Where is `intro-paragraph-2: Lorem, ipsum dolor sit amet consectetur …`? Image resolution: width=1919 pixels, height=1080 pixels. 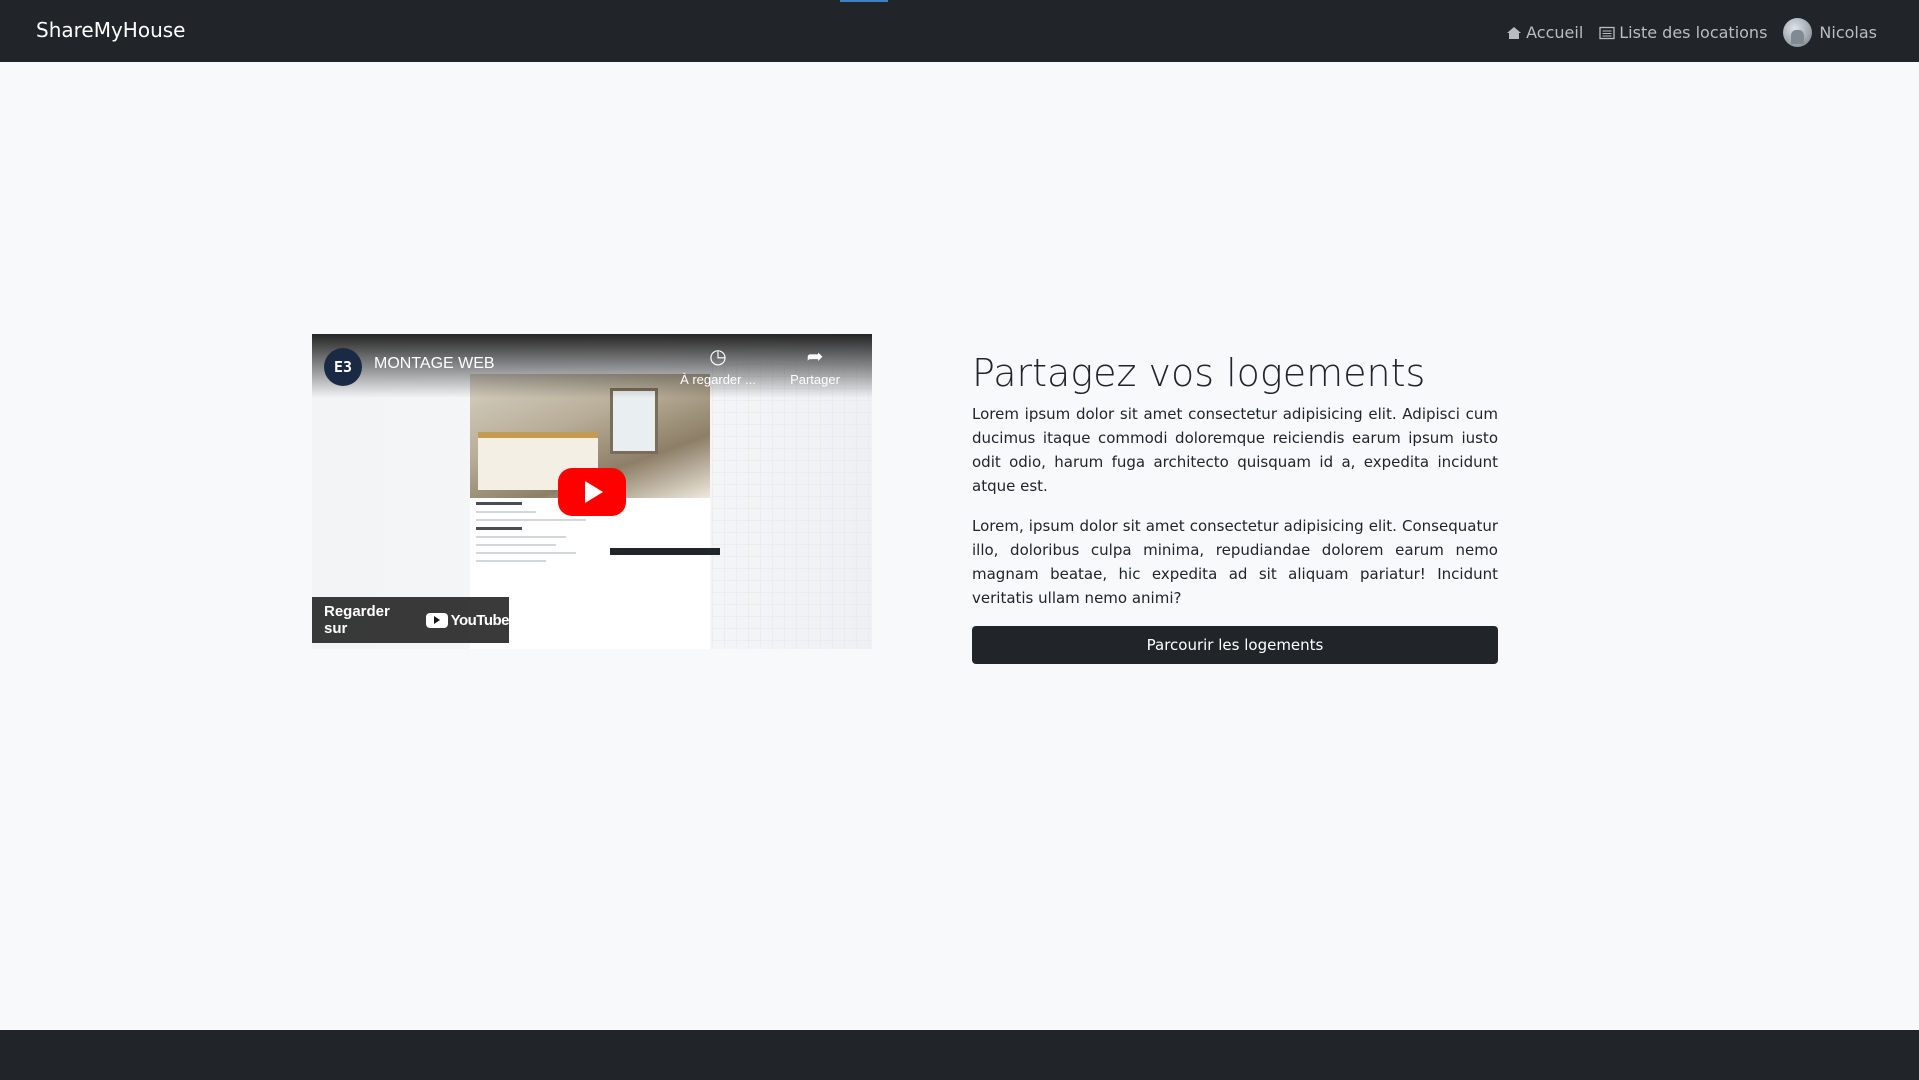
intro-paragraph-2: Lorem, ipsum dolor sit amet consectetur … is located at coordinates (1235, 562).